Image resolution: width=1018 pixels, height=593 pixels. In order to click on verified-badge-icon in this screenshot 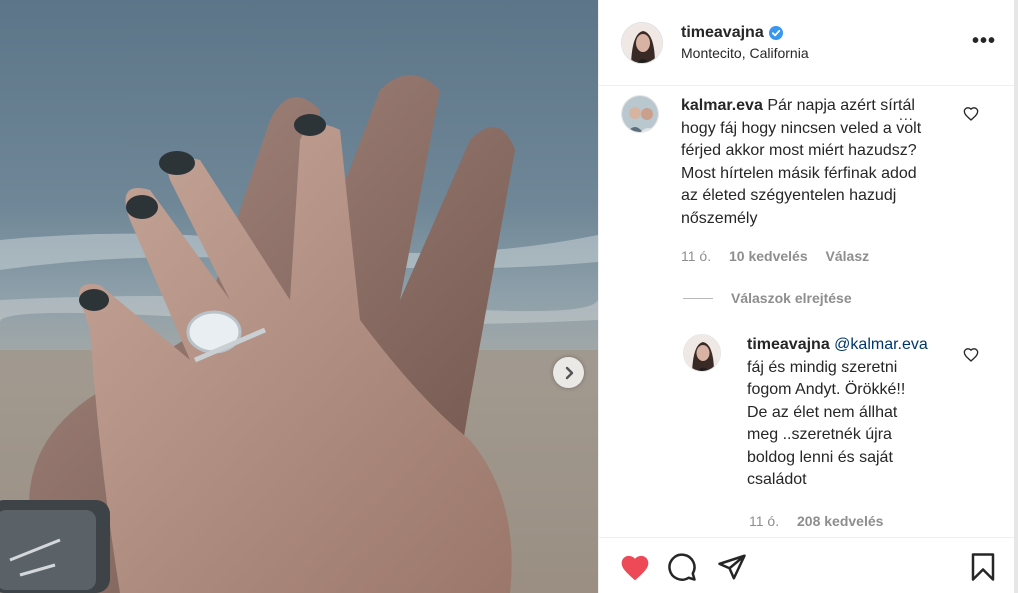, I will do `click(775, 33)`.